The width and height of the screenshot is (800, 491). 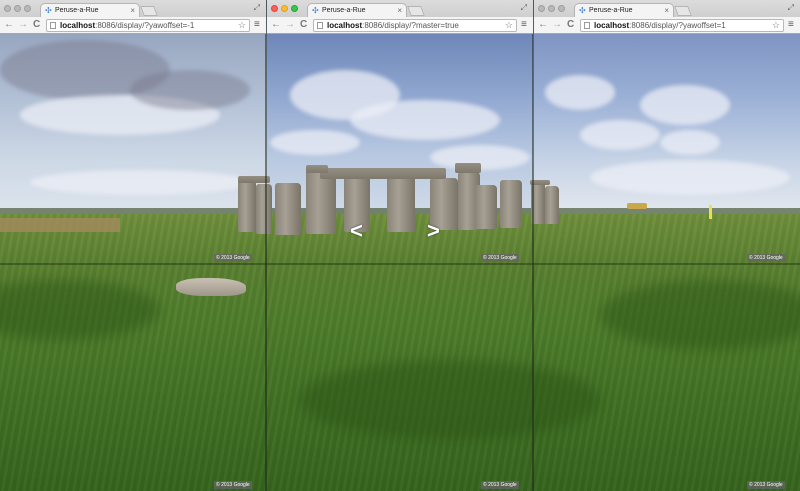 I want to click on grass-mound, so click(x=450, y=400).